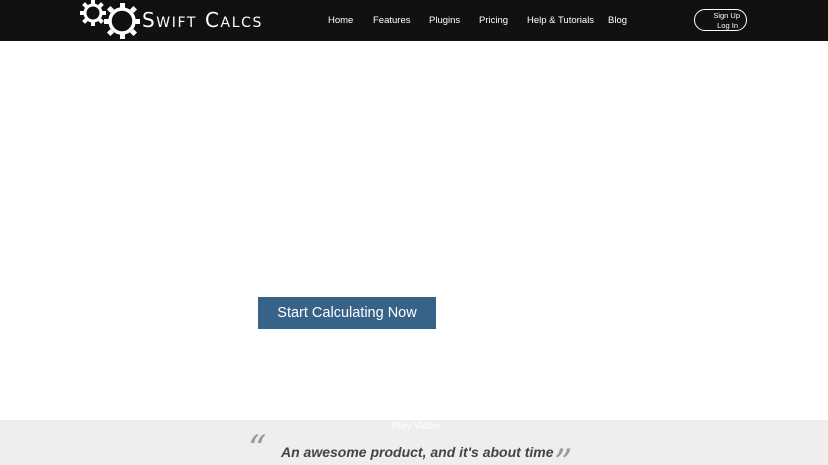 The width and height of the screenshot is (828, 465). I want to click on auth-button: Sign Up Log In, so click(720, 20).